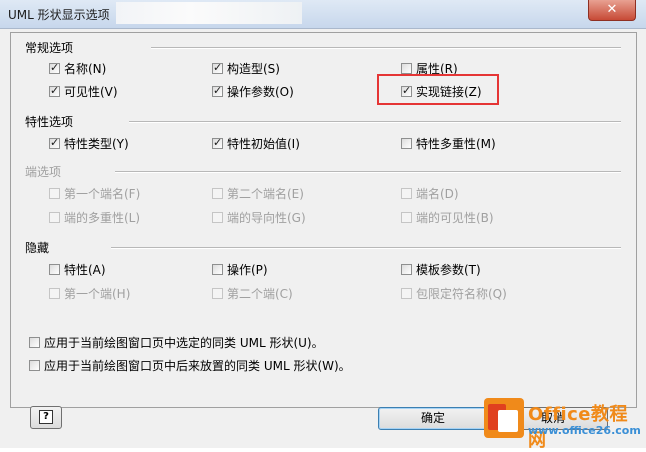 The height and width of the screenshot is (452, 646). What do you see at coordinates (368, 172) in the screenshot?
I see `separator-ends` at bounding box center [368, 172].